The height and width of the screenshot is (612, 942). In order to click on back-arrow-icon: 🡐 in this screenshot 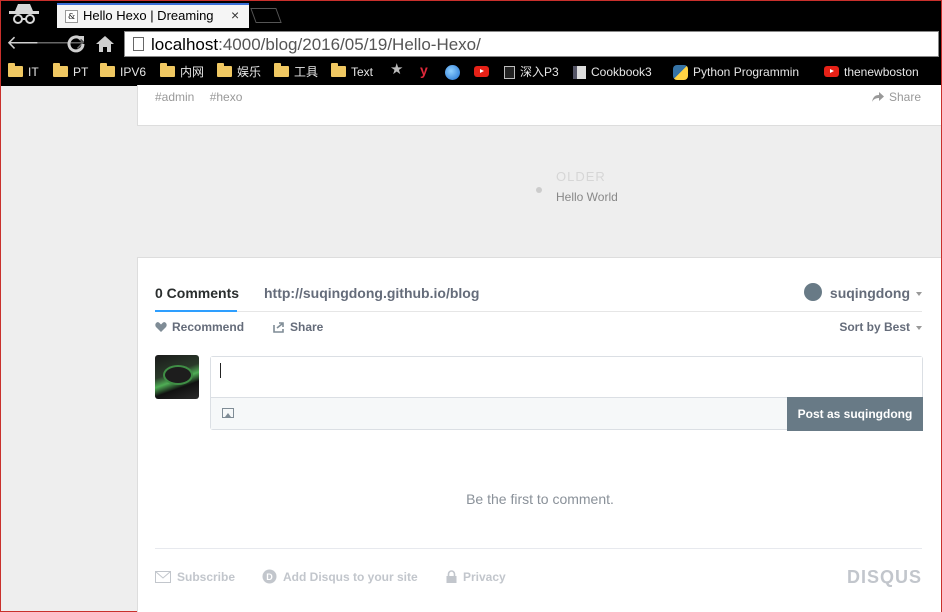, I will do `click(31, 44)`.